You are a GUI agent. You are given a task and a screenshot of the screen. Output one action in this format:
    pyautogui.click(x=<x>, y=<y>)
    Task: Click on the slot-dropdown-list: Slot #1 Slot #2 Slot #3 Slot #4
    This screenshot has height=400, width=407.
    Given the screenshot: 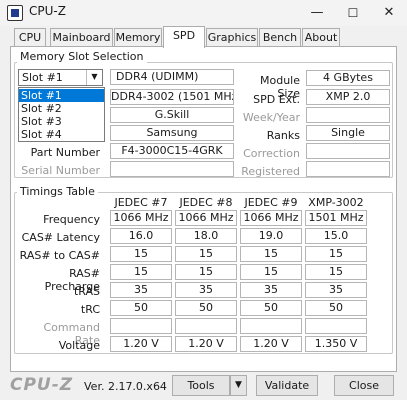 What is the action you would take?
    pyautogui.click(x=61, y=114)
    